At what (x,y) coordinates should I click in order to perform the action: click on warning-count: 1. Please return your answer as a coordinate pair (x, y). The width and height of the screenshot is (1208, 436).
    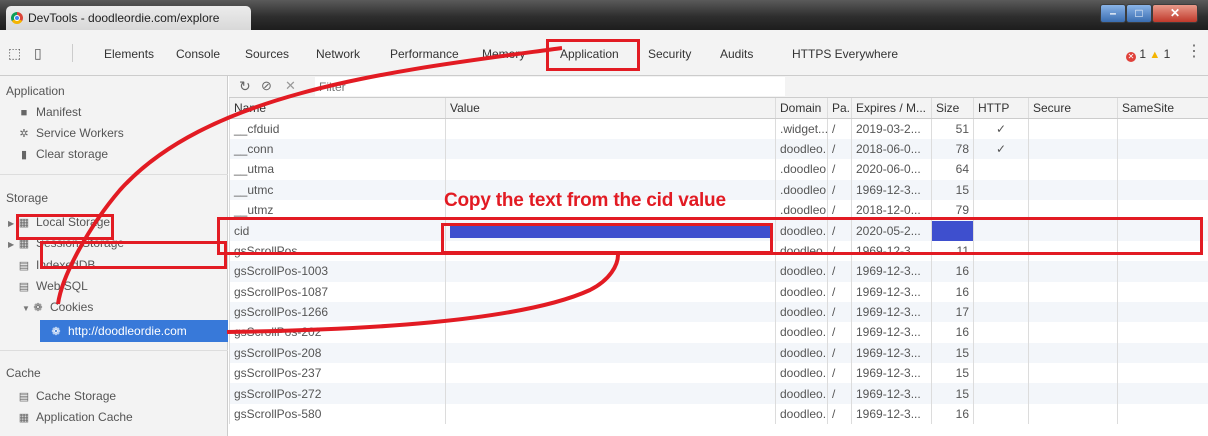
    Looking at the image, I should click on (1167, 54).